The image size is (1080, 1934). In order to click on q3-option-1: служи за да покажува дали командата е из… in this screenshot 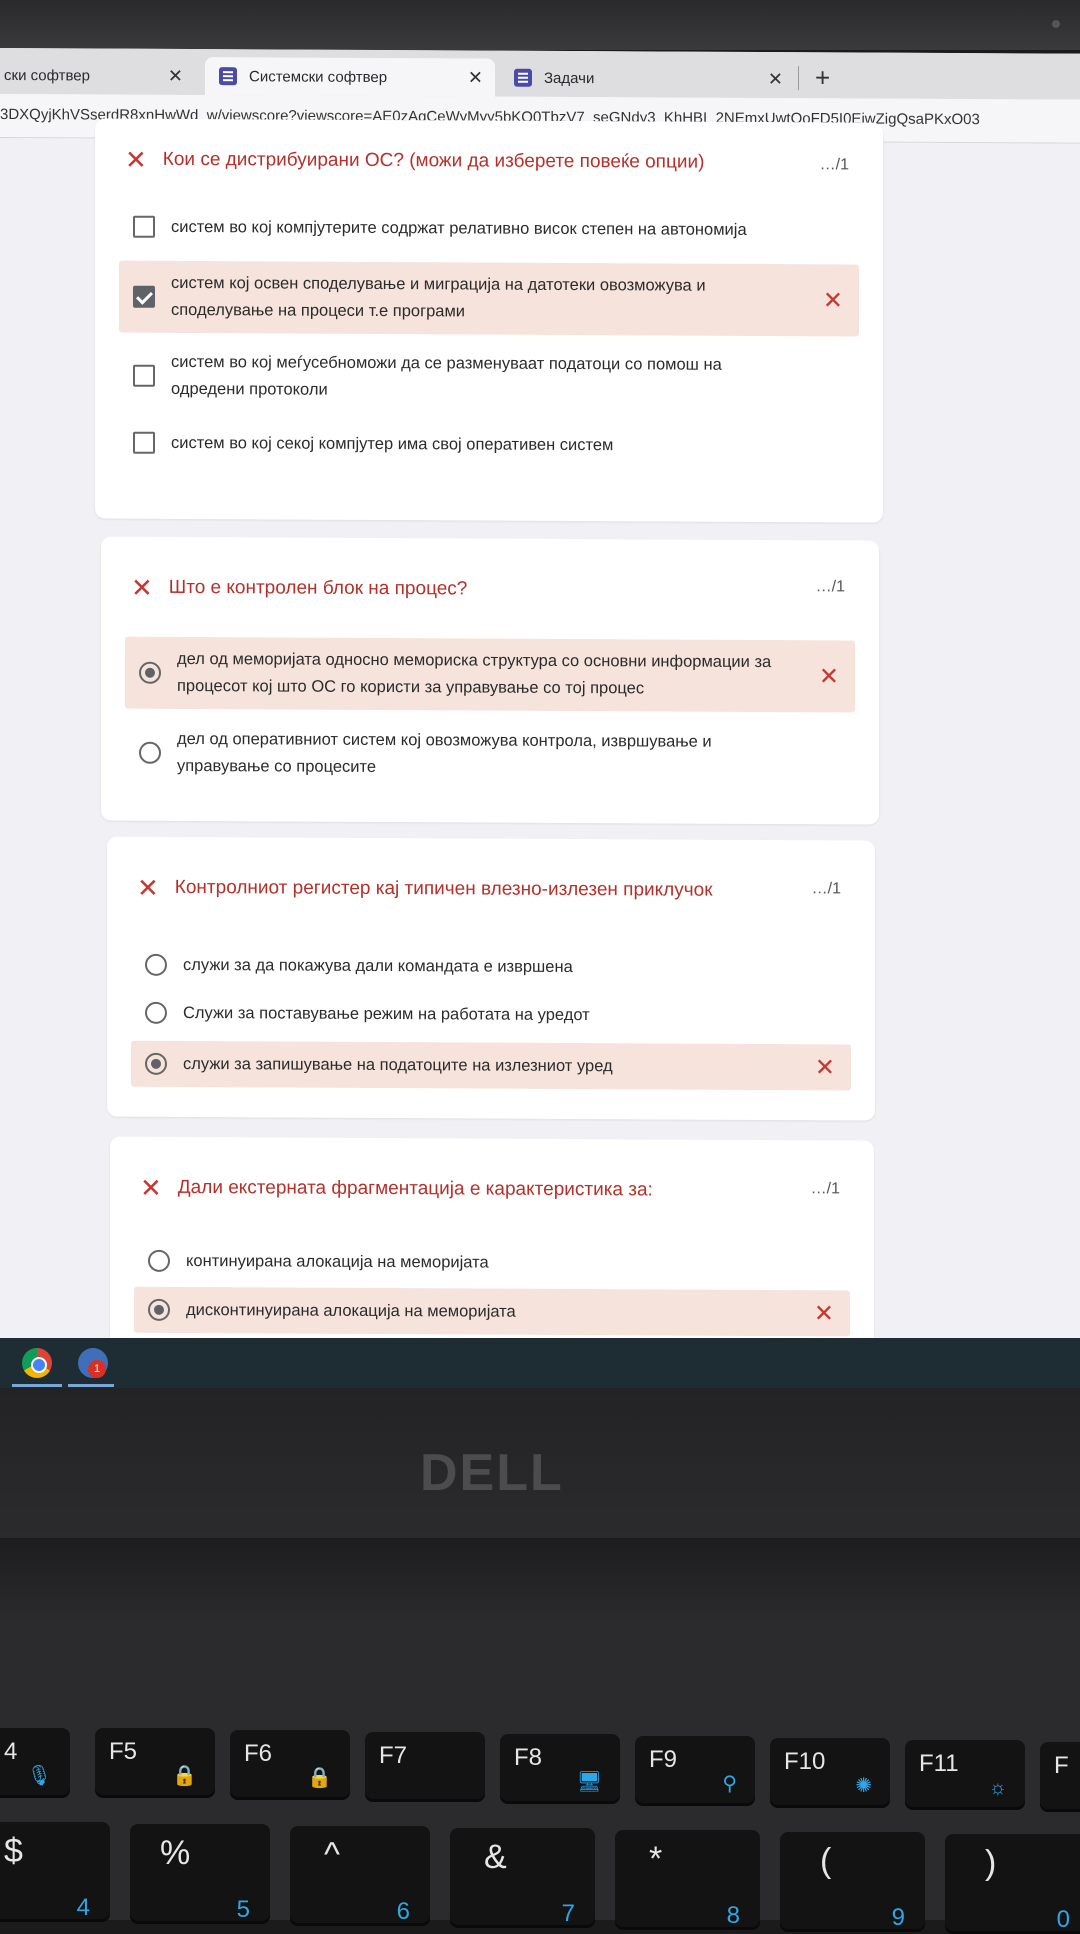, I will do `click(491, 967)`.